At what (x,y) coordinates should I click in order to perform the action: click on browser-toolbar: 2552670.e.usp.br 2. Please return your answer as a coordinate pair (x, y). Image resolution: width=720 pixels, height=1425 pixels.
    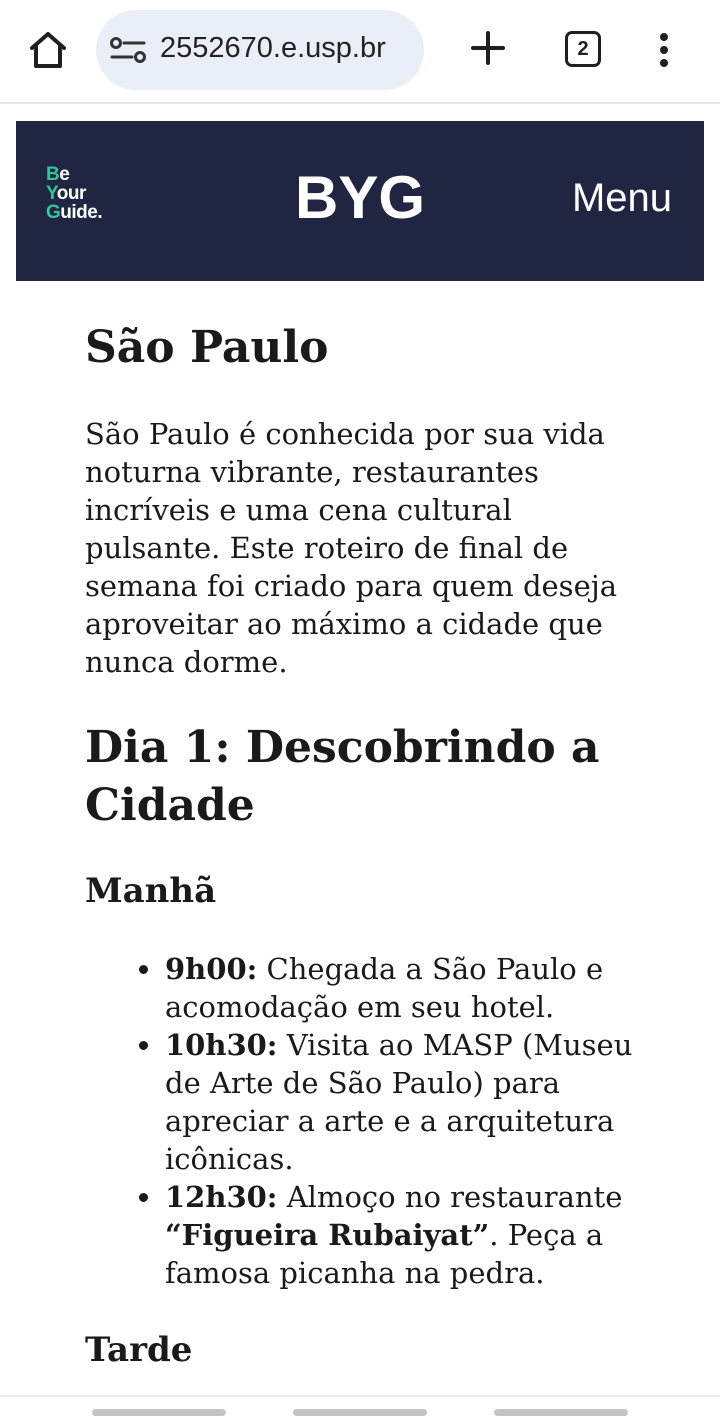
    Looking at the image, I should click on (360, 52).